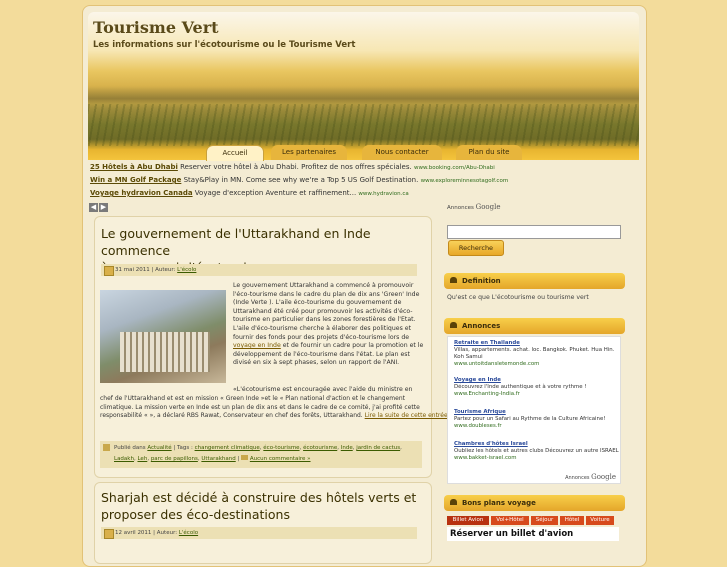 The height and width of the screenshot is (567, 727). What do you see at coordinates (454, 168) in the screenshot?
I see `sponsored-link-url: www.booking.com/Abu-Dhabi` at bounding box center [454, 168].